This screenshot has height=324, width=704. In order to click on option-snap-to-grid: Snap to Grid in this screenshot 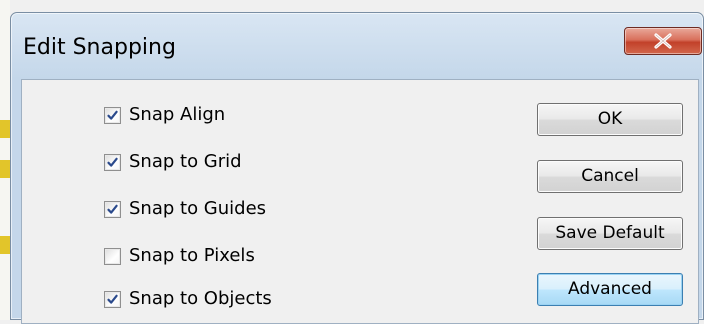, I will do `click(173, 162)`.